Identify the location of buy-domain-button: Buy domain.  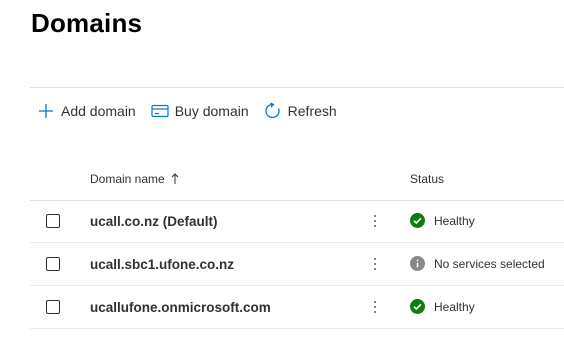
(200, 111).